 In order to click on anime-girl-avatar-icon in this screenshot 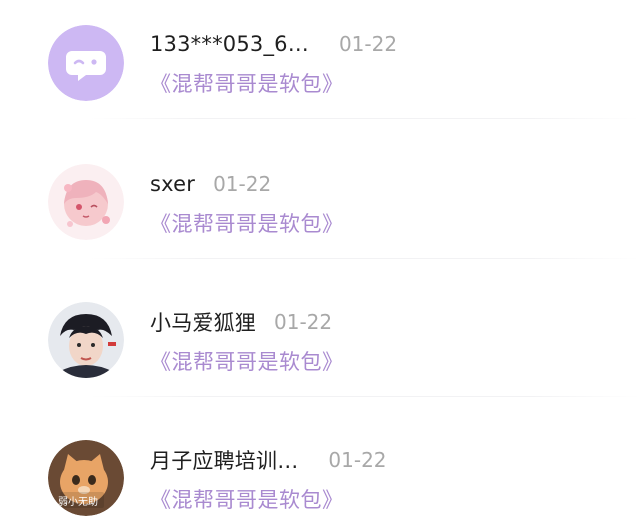, I will do `click(86, 202)`.